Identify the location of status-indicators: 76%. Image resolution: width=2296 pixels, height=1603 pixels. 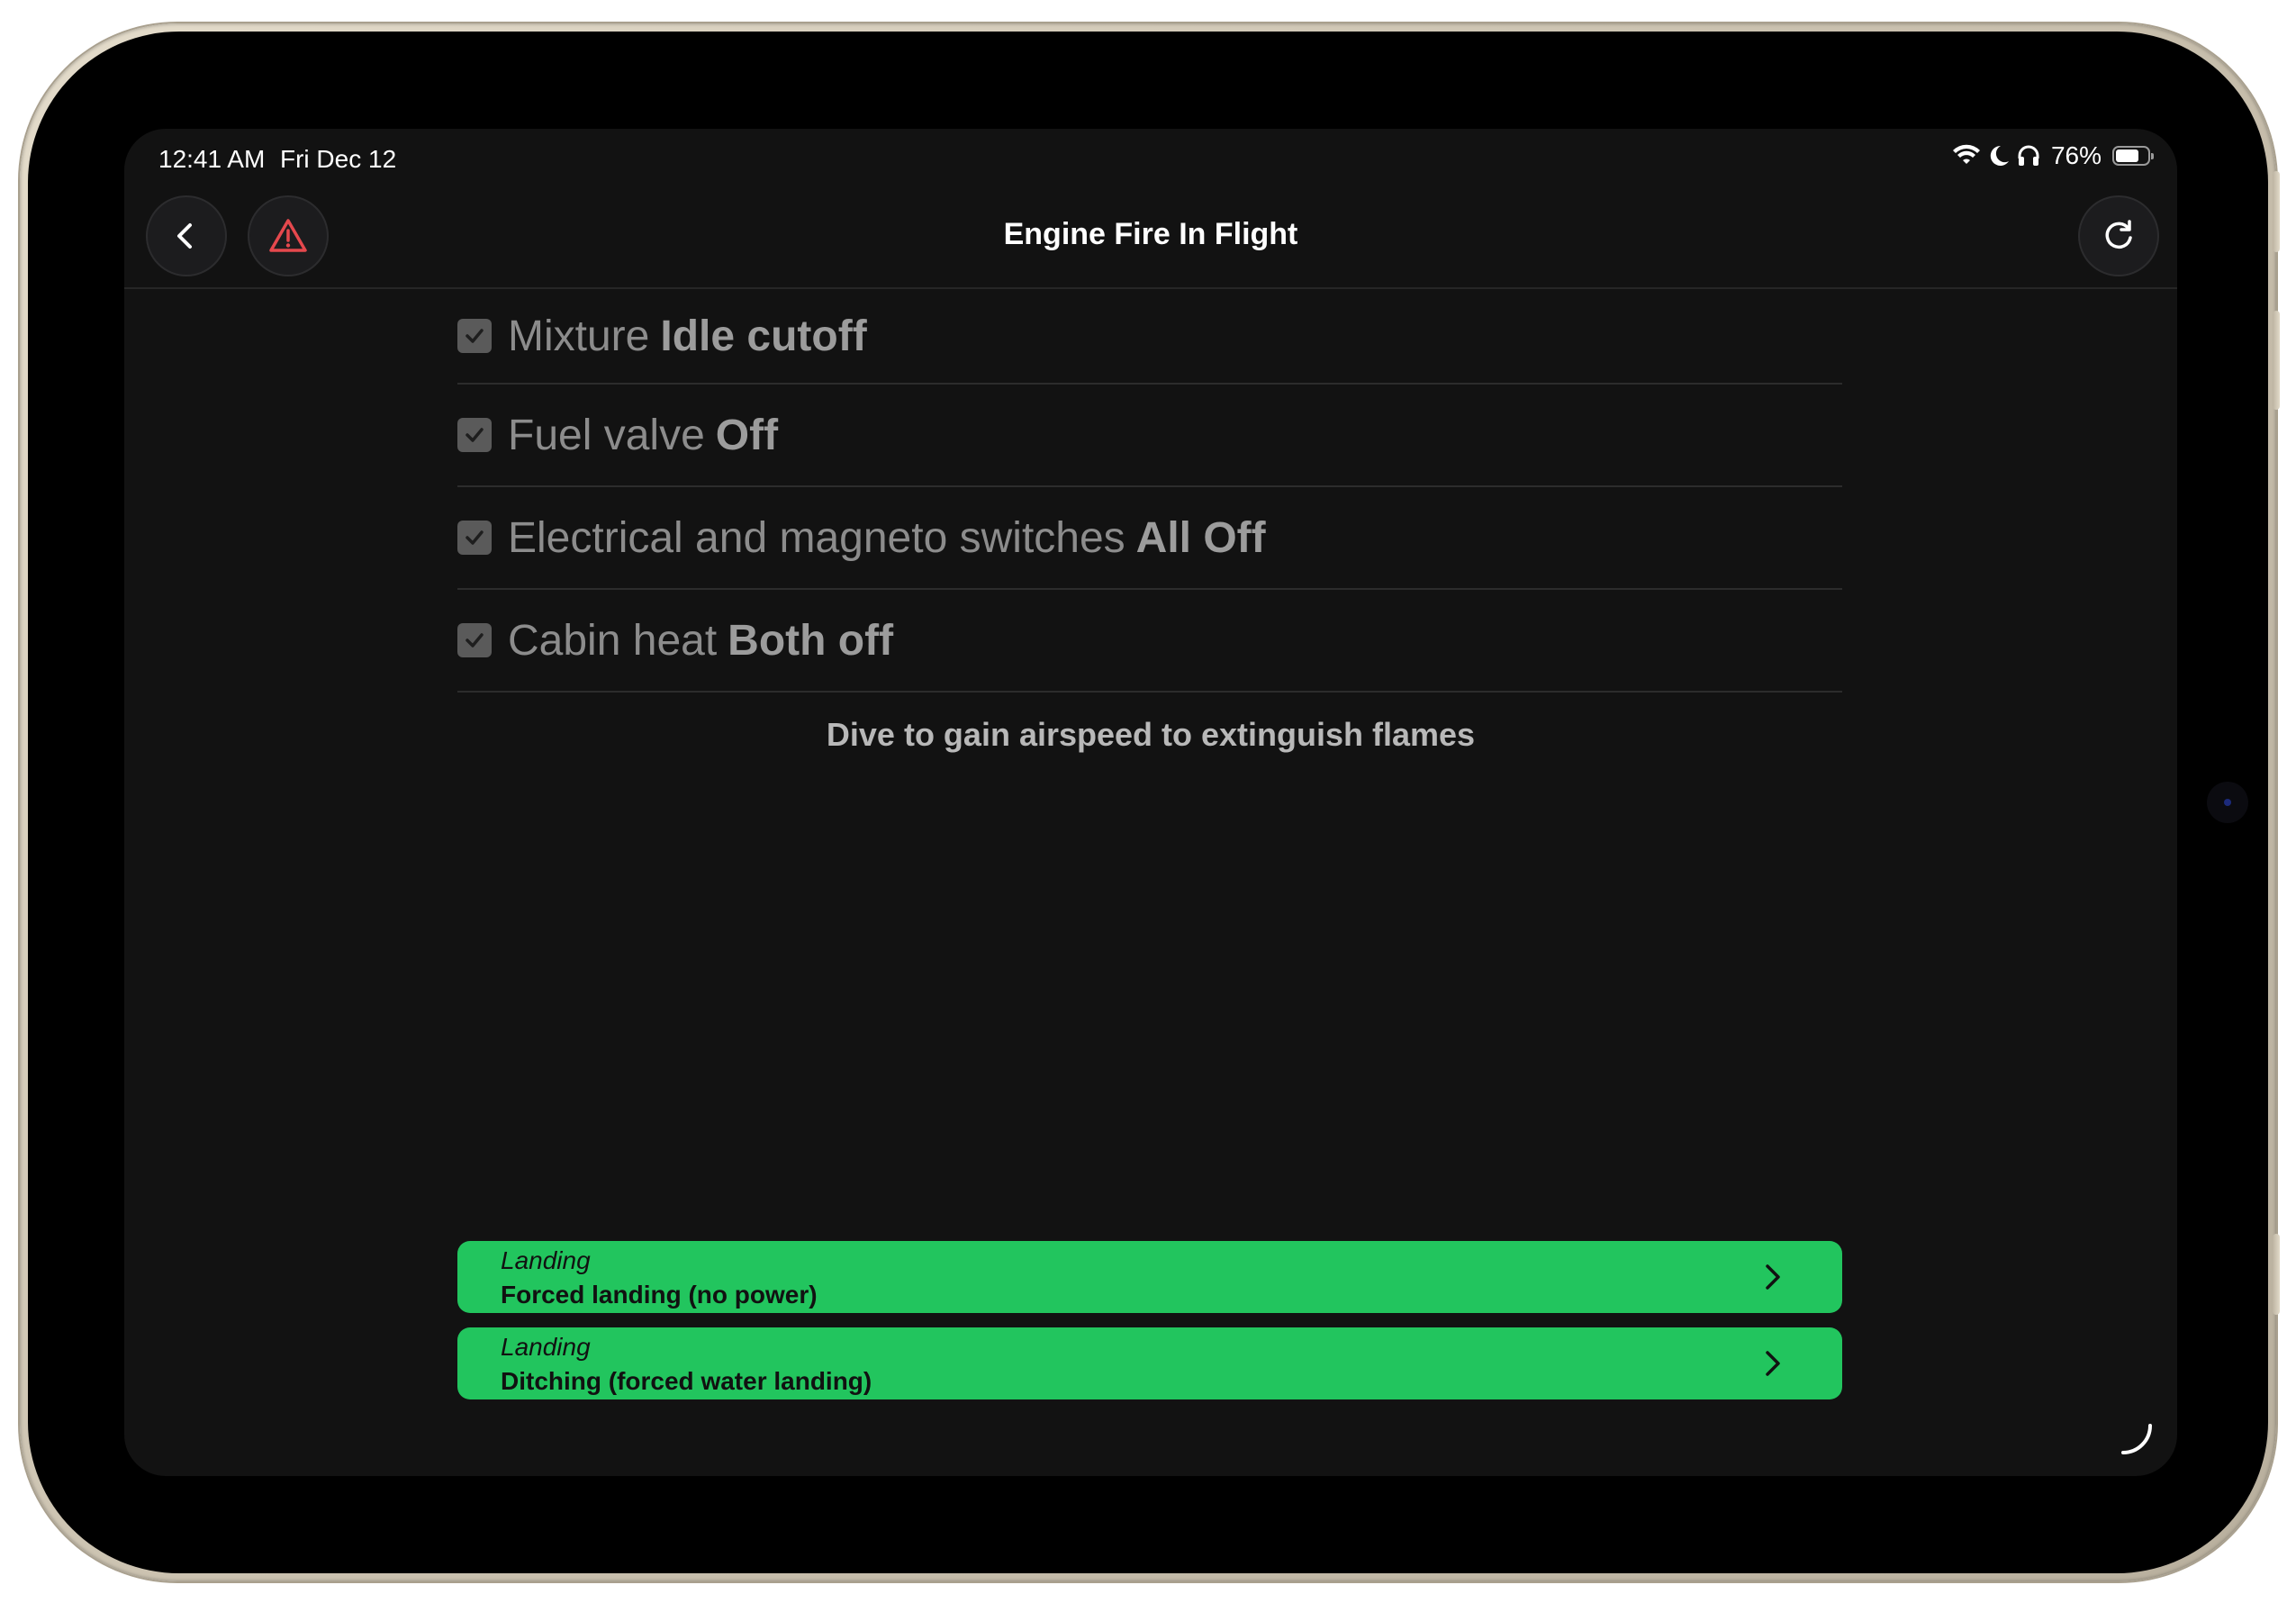
(2053, 155).